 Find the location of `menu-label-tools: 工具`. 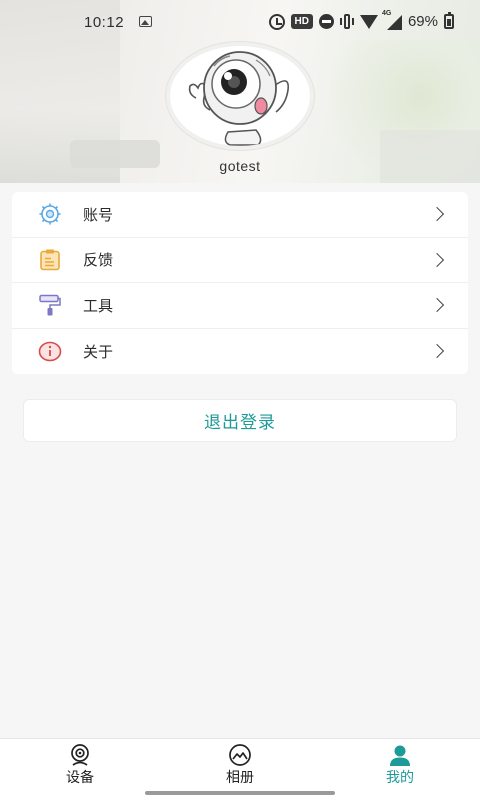

menu-label-tools: 工具 is located at coordinates (98, 306).